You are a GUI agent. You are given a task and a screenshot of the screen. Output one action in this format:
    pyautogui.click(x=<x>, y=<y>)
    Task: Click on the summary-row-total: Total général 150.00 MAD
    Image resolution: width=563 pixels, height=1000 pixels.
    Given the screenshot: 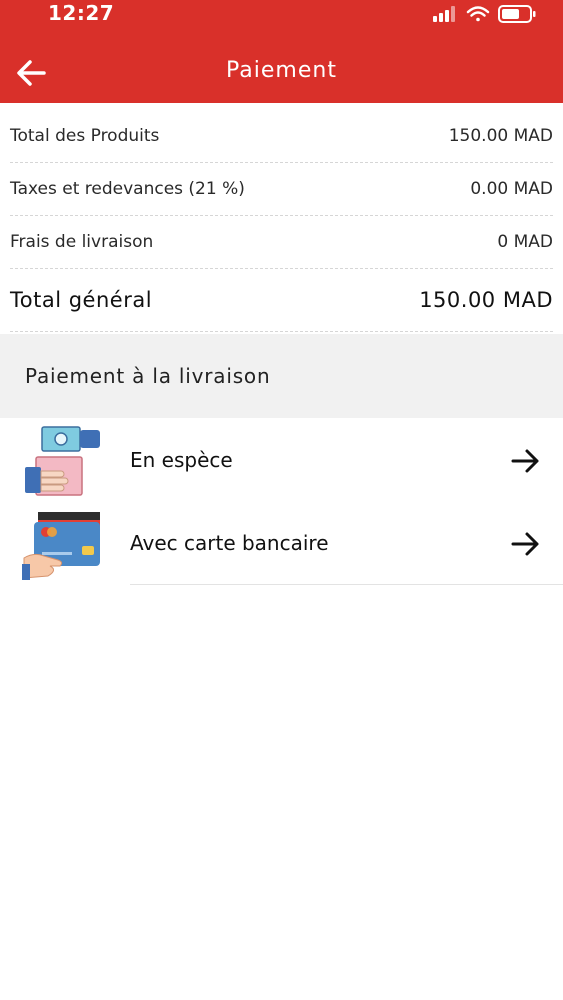 What is the action you would take?
    pyautogui.click(x=281, y=300)
    